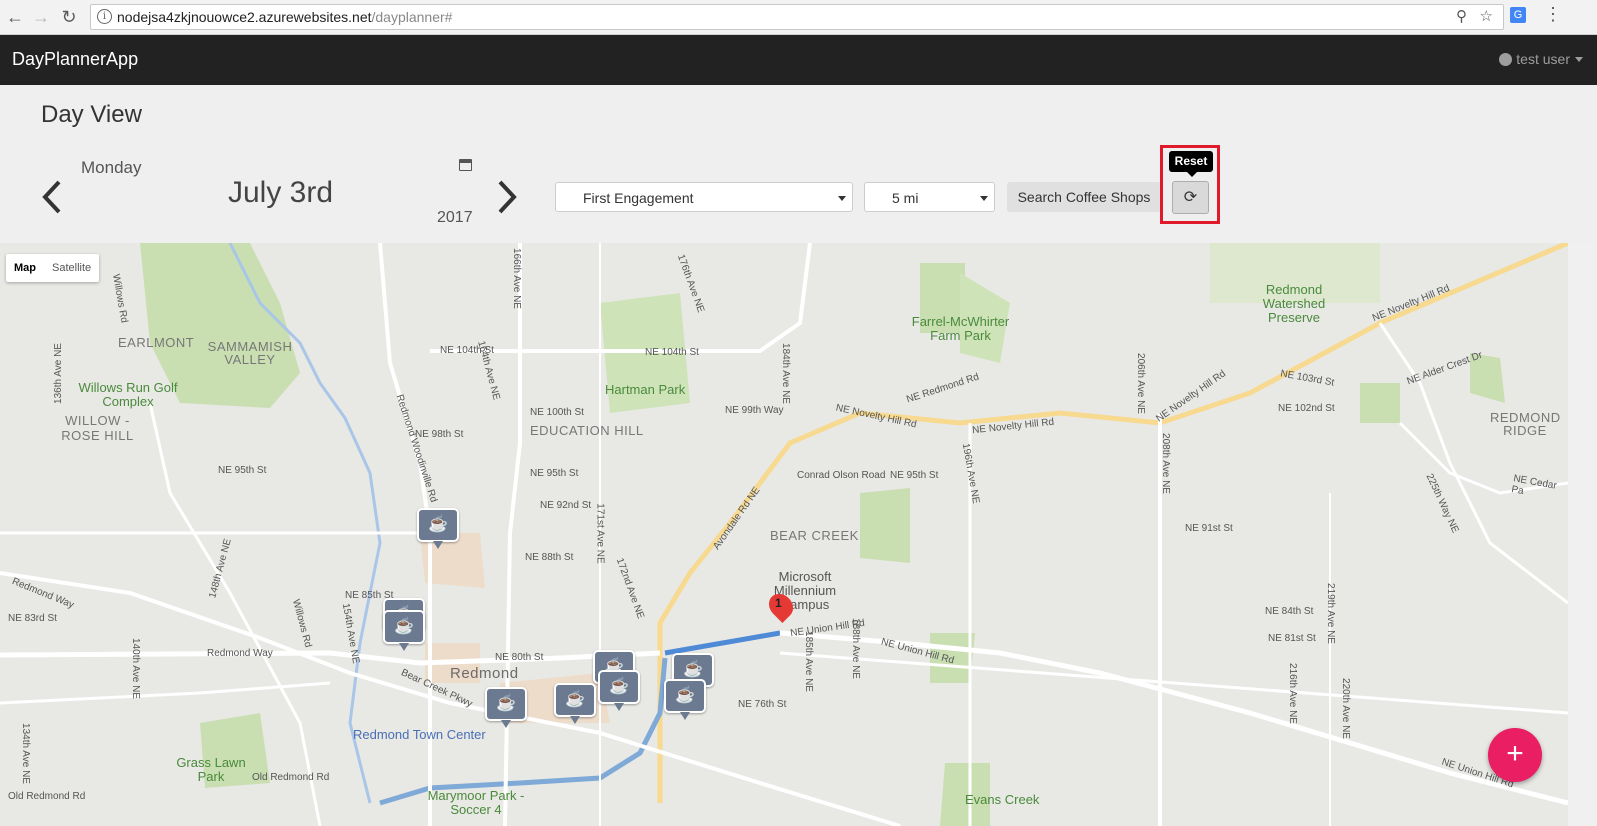 The width and height of the screenshot is (1597, 826). I want to click on place-label: EDUCATION HILL, so click(587, 430).